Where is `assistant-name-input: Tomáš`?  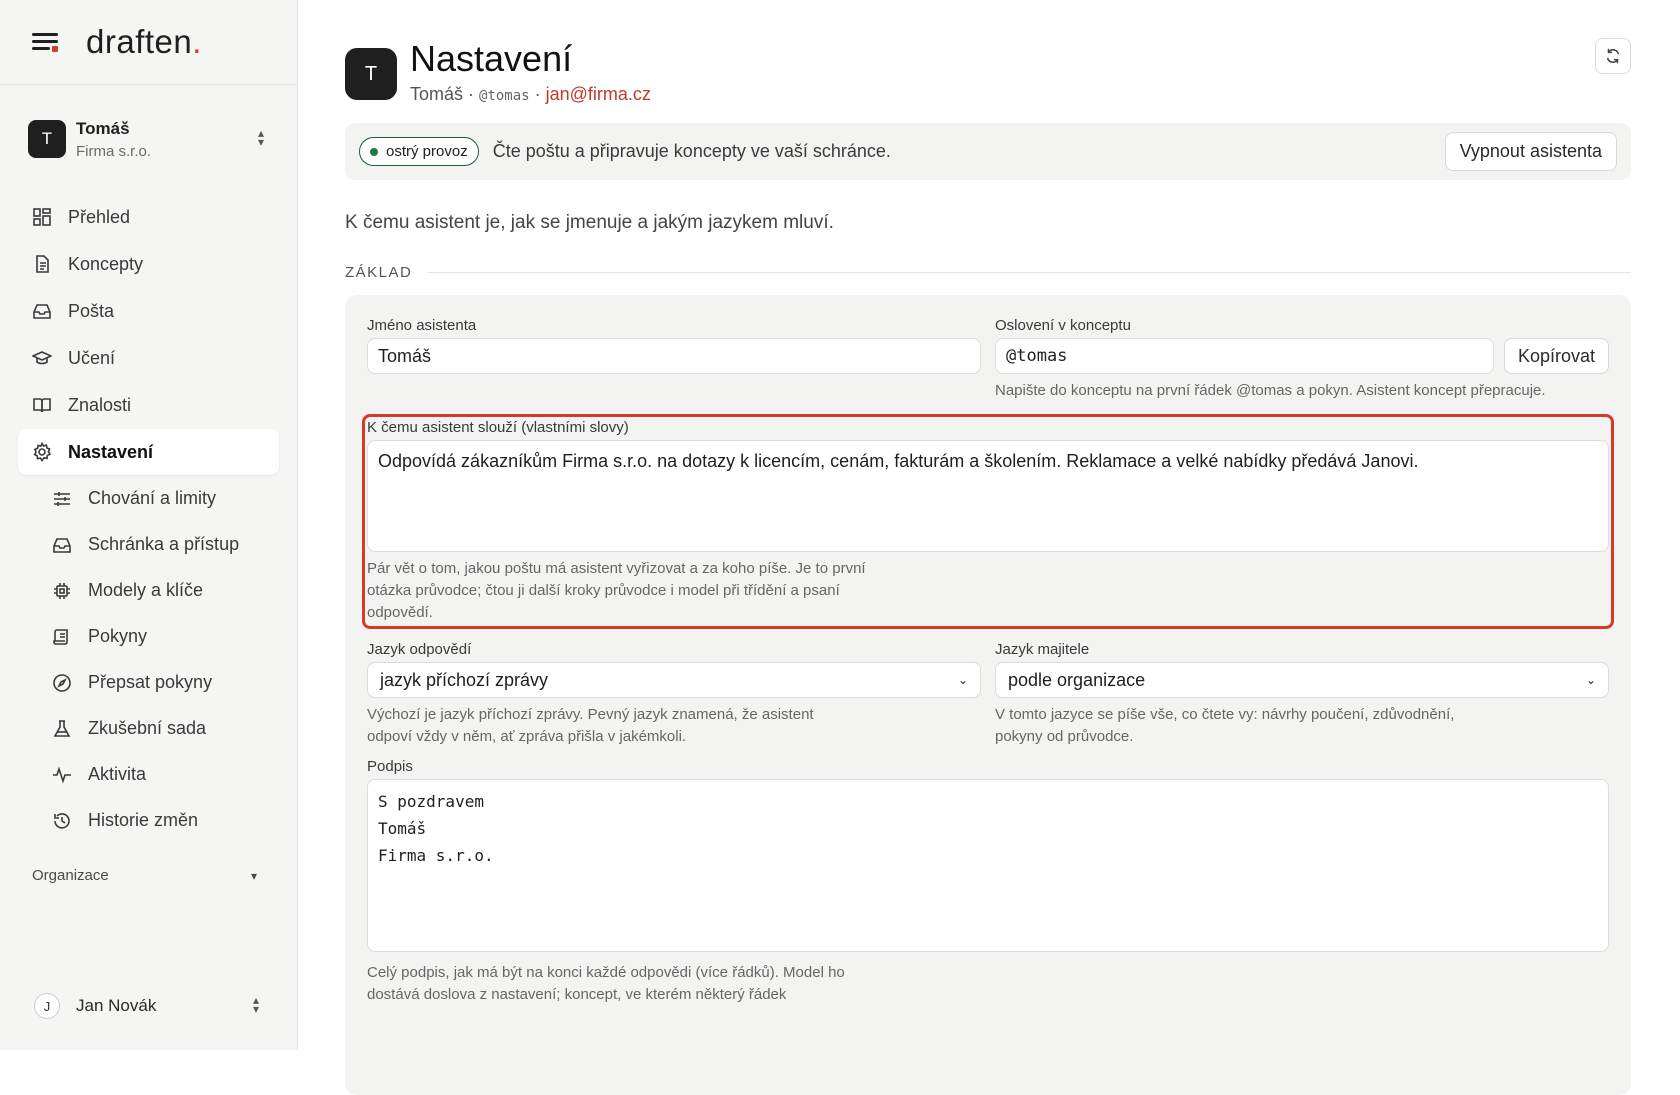
assistant-name-input: Tomáš is located at coordinates (674, 356).